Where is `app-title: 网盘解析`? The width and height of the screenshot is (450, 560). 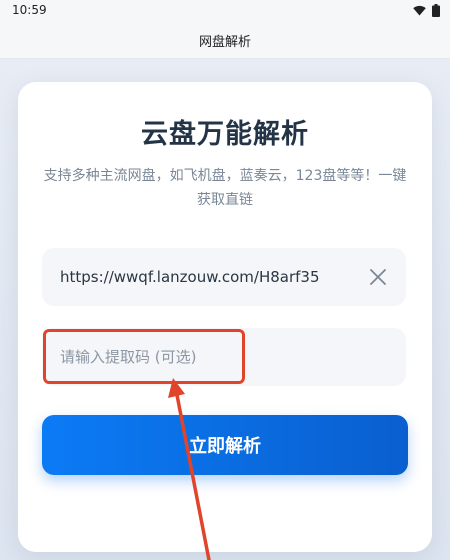
app-title: 网盘解析 is located at coordinates (224, 42).